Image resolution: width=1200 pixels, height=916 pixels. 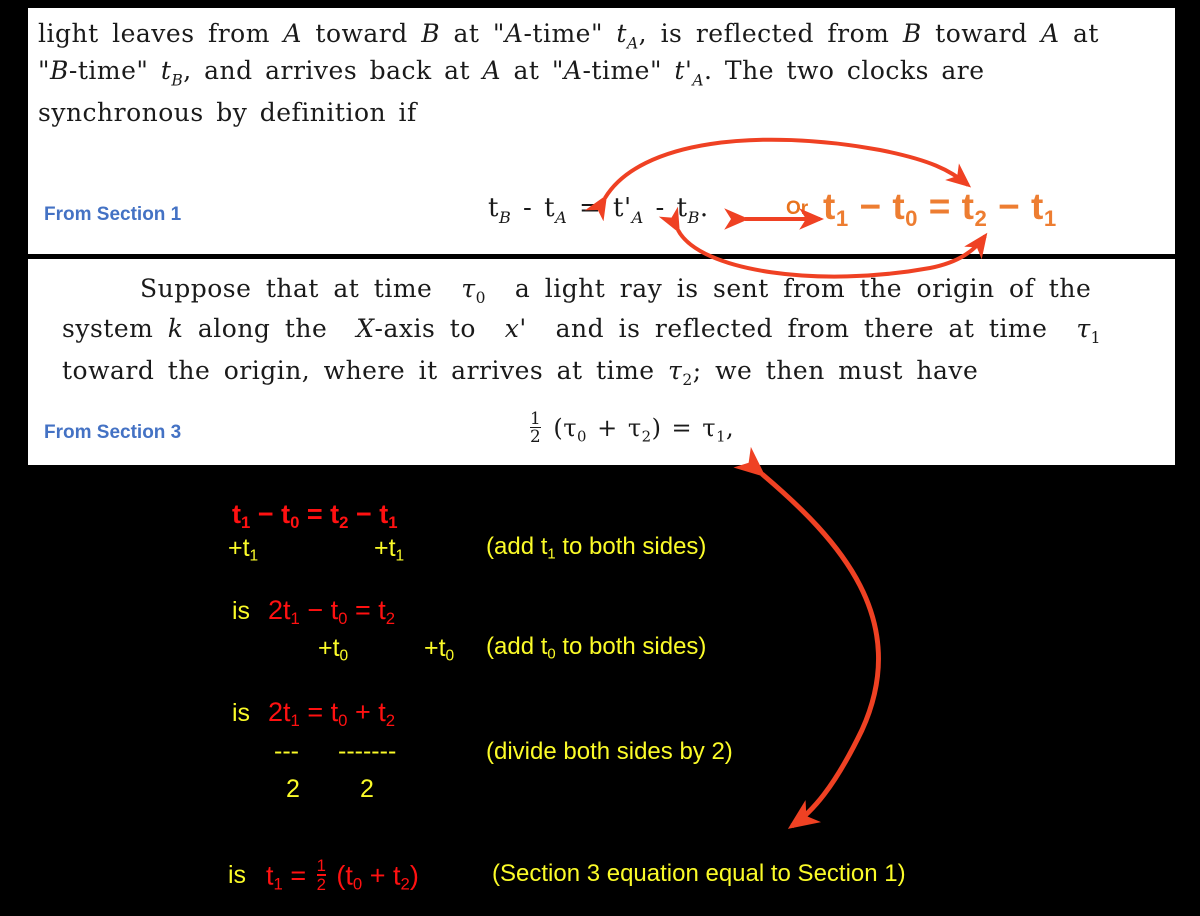 What do you see at coordinates (286, 751) in the screenshot?
I see `derivation-step3-bar-left: ---` at bounding box center [286, 751].